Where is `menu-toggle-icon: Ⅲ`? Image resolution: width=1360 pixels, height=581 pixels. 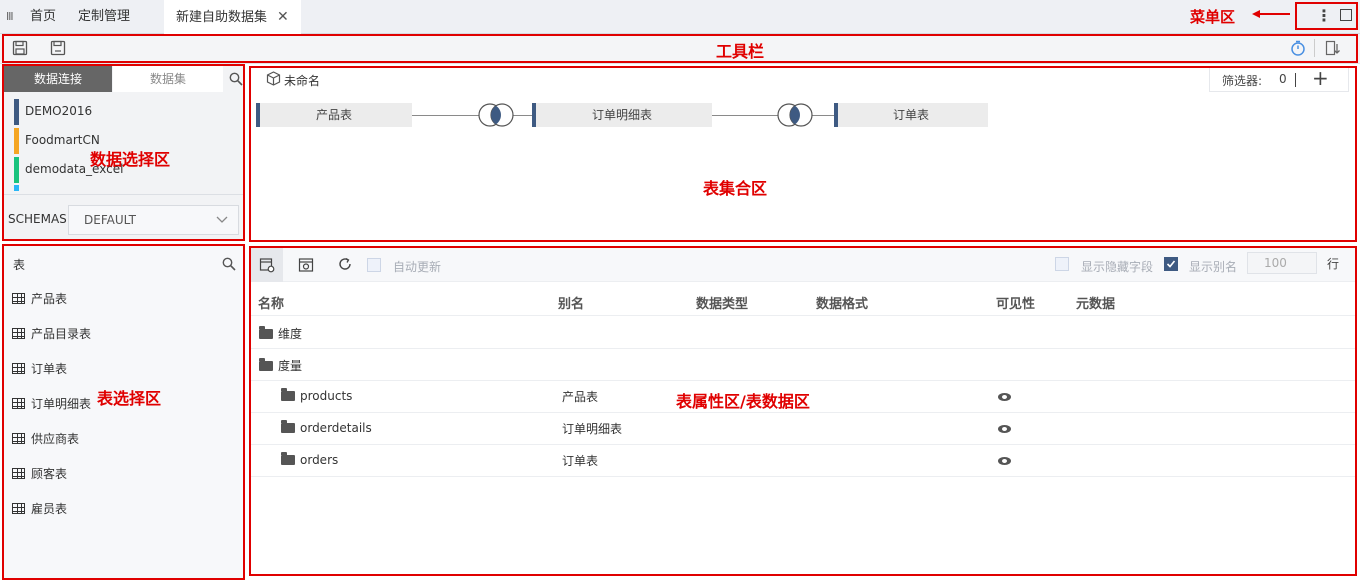
menu-toggle-icon: Ⅲ is located at coordinates (10, 17).